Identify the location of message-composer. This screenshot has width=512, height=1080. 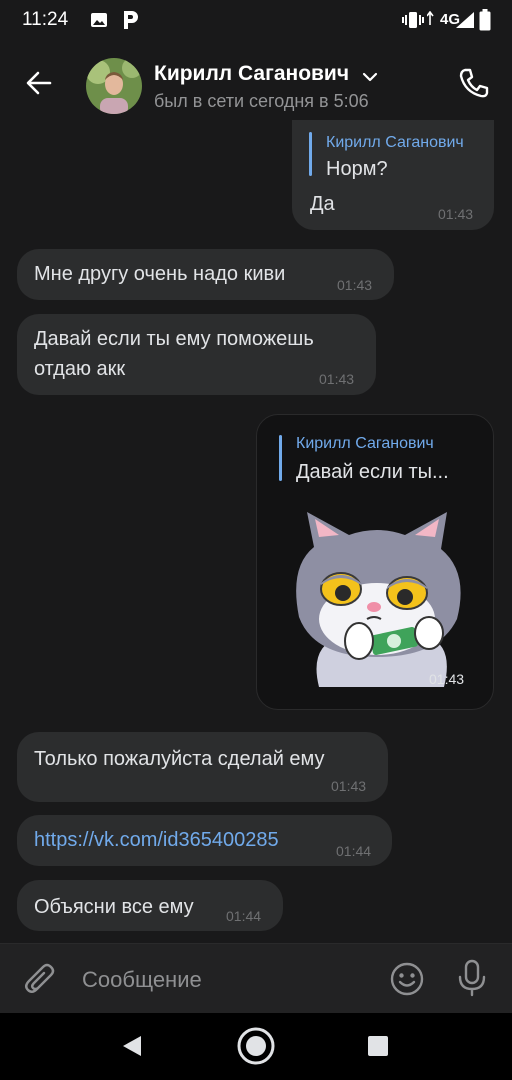
(256, 978).